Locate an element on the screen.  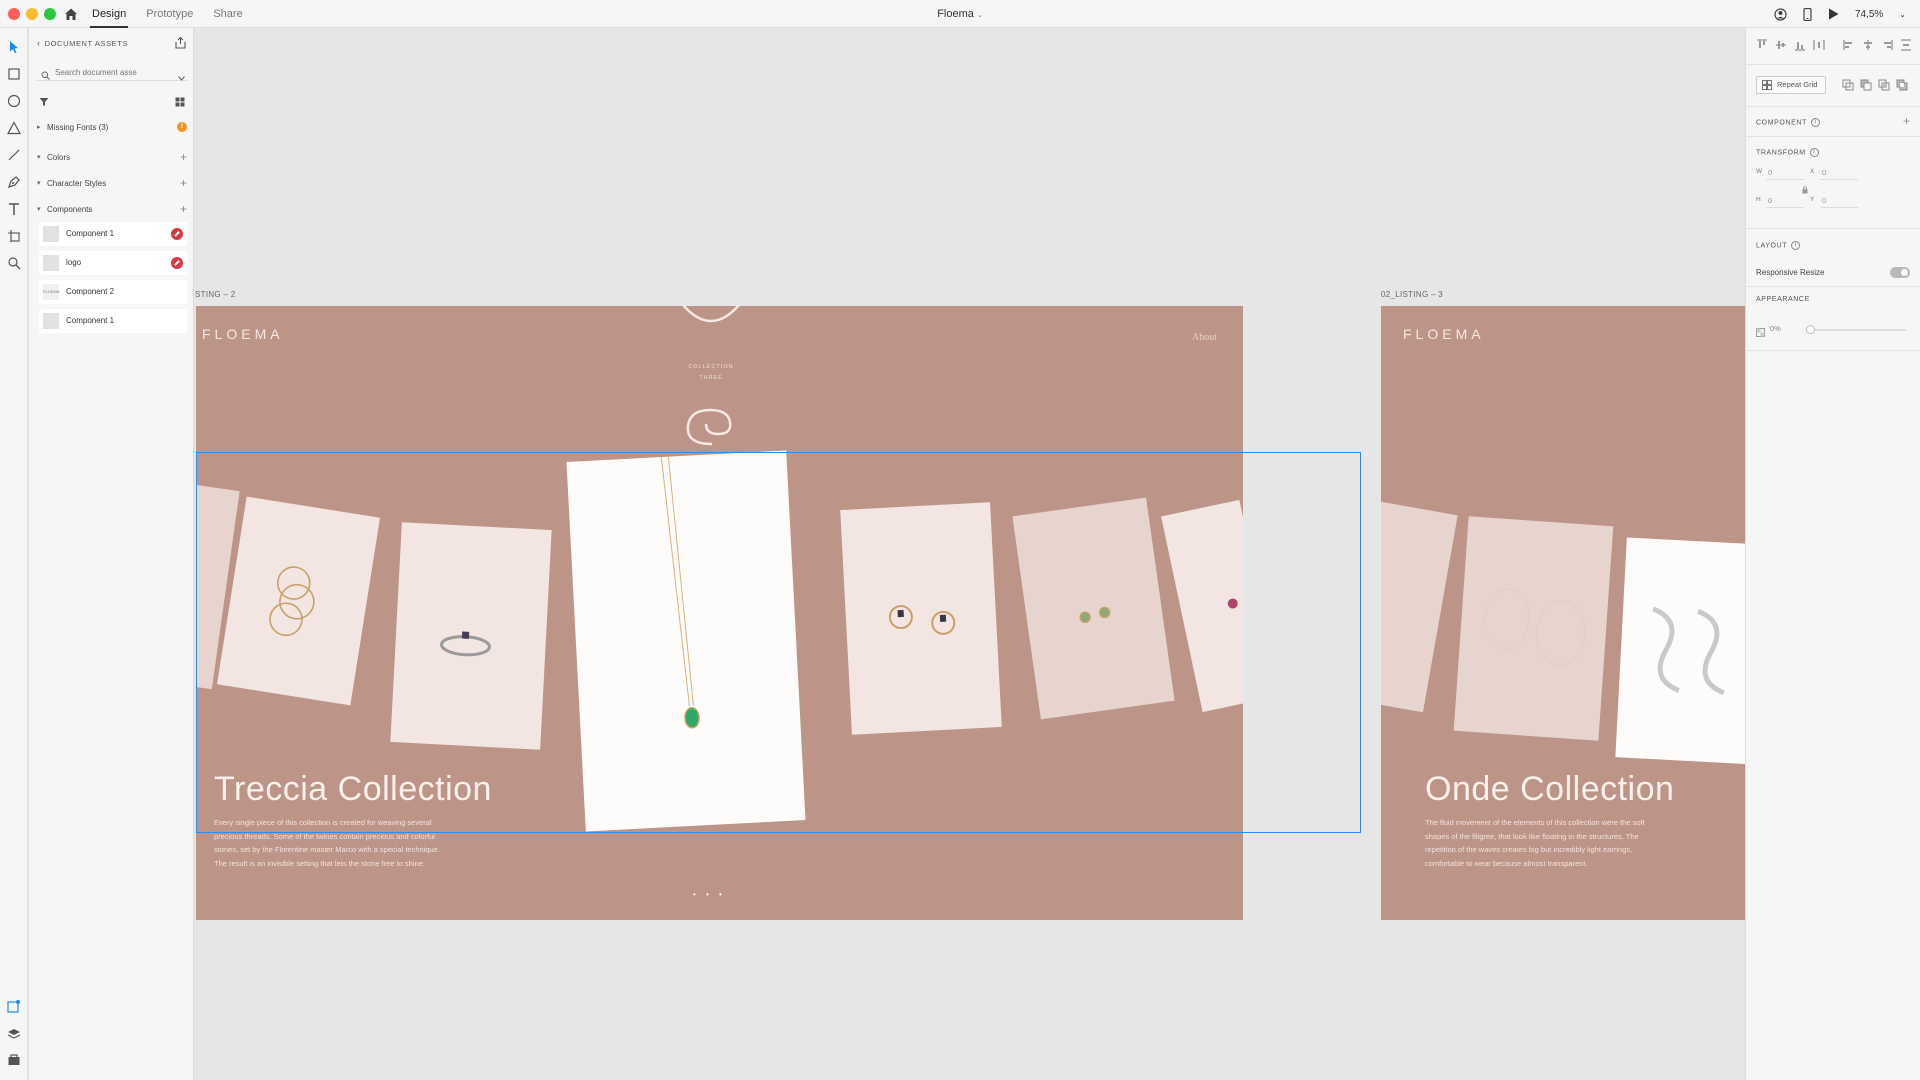
featured-product-card is located at coordinates (686, 641).